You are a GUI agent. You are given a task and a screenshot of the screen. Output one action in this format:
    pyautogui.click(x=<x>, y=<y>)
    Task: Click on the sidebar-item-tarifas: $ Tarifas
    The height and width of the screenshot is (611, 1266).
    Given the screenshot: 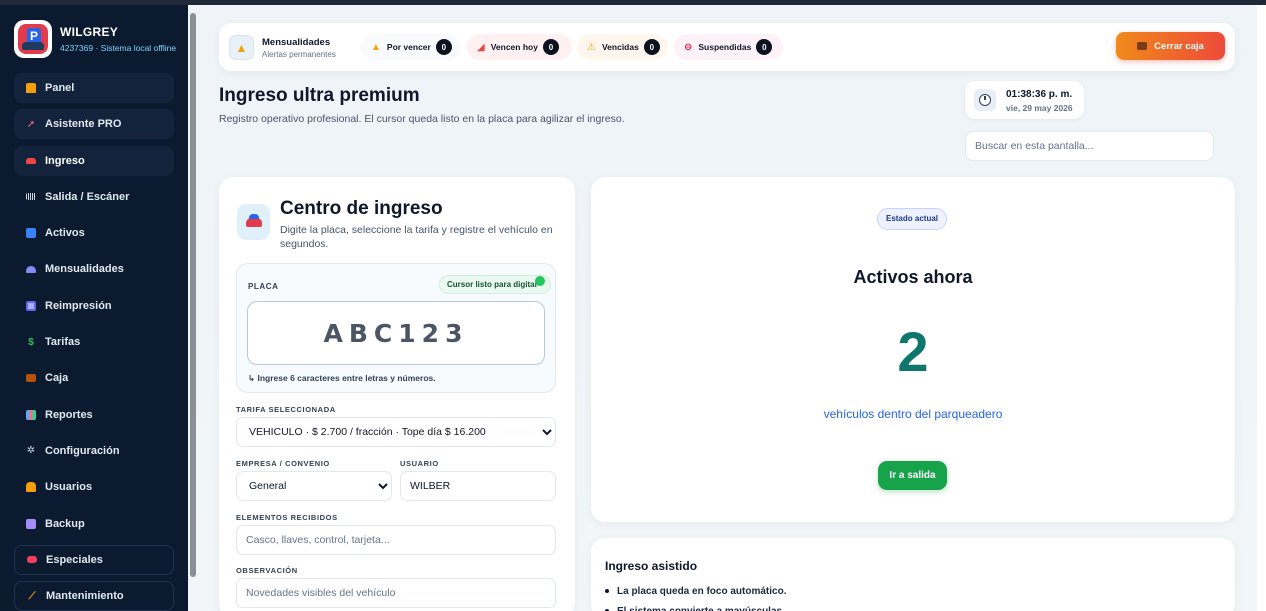 What is the action you would take?
    pyautogui.click(x=94, y=342)
    